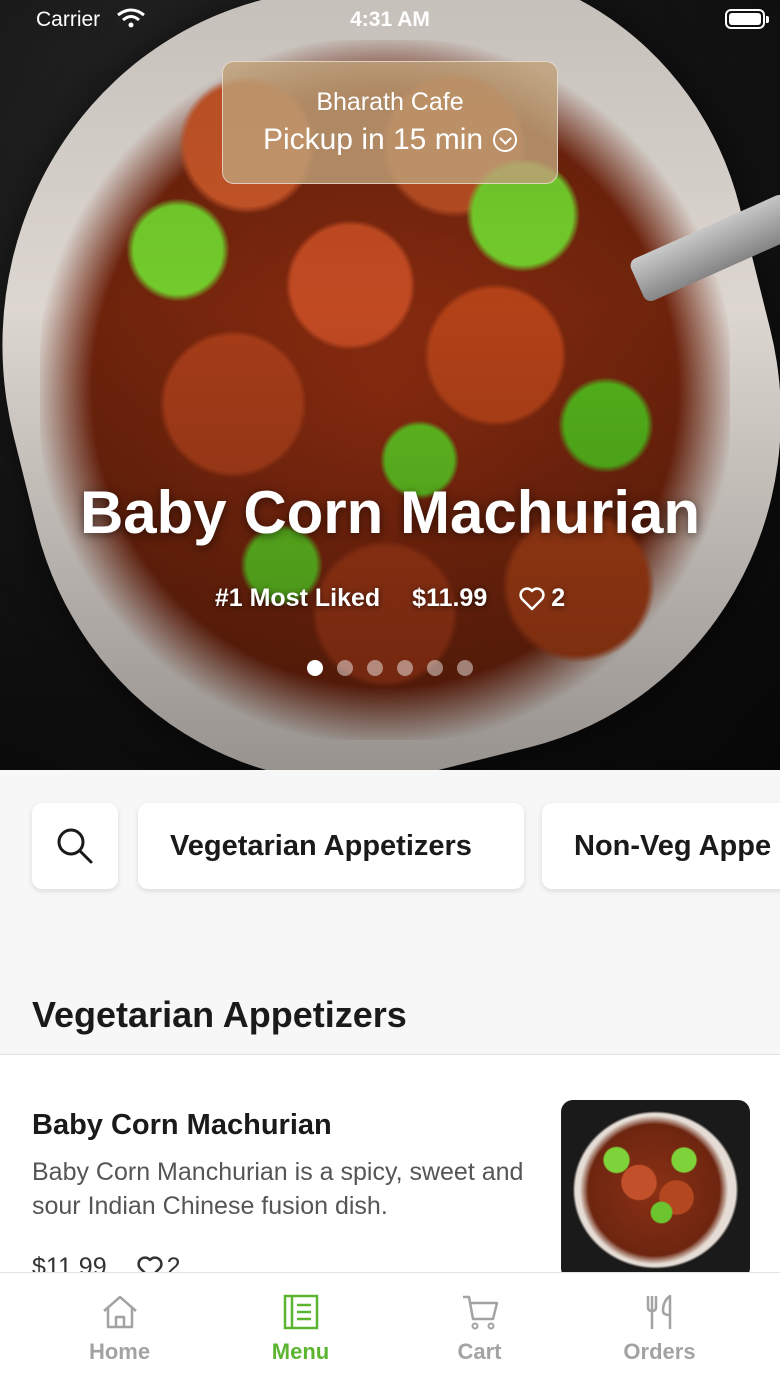 The width and height of the screenshot is (780, 1387). I want to click on tab-bar: Home Menu Cart Orders, so click(390, 1329).